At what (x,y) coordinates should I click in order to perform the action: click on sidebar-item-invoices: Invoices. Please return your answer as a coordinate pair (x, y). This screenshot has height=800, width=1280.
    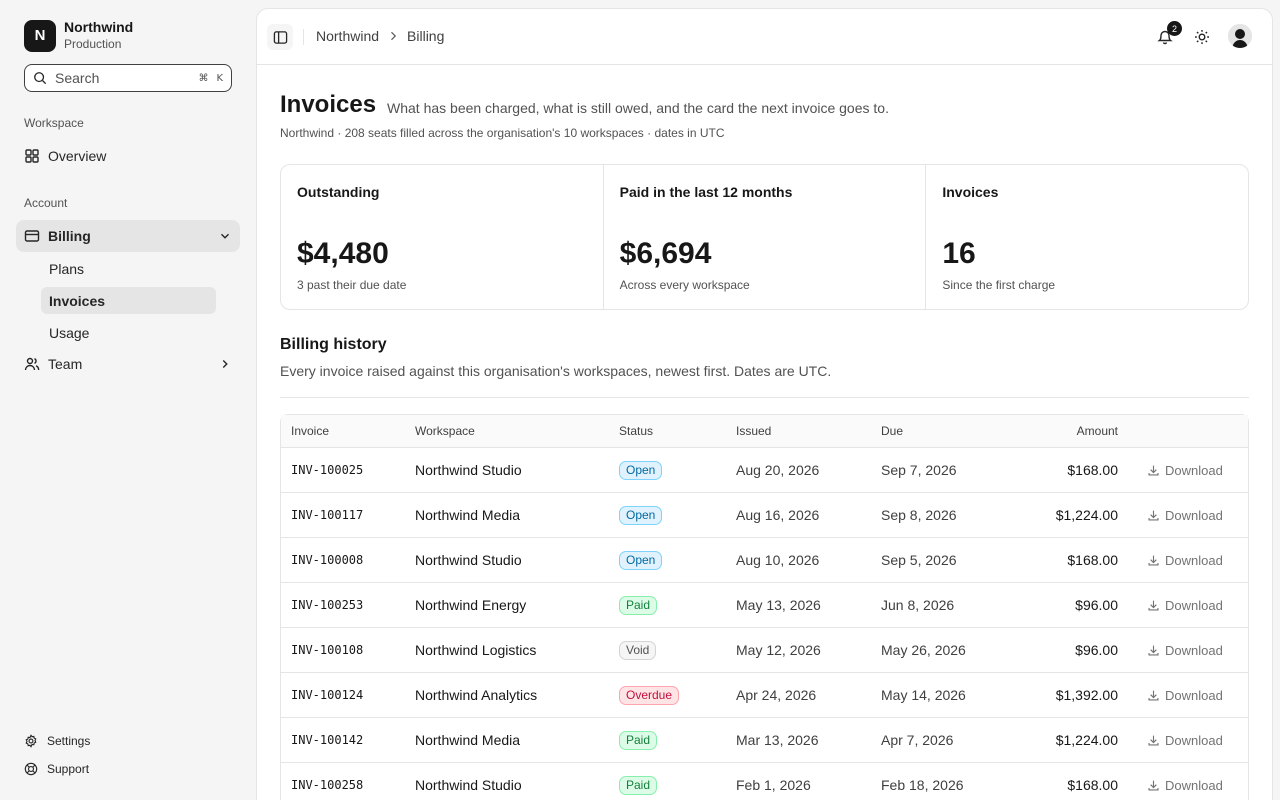
    Looking at the image, I should click on (128, 300).